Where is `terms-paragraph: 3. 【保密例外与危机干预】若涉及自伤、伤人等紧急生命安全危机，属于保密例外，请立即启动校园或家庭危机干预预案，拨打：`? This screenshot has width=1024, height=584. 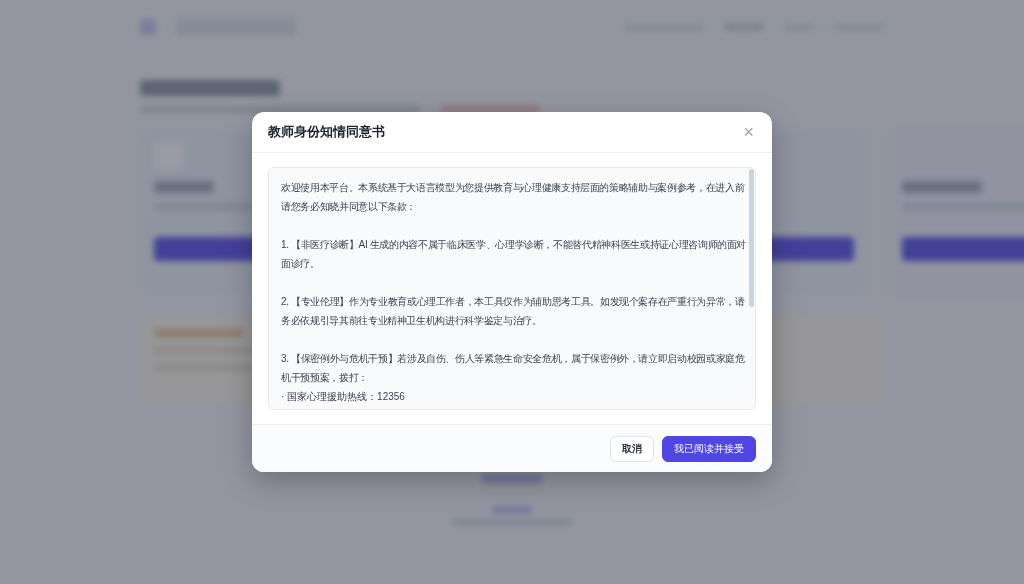
terms-paragraph: 3. 【保密例外与危机干预】若涉及自伤、伤人等紧急生命安全危机，属于保密例外，请立即启动校园或家庭危机干预预案，拨打： is located at coordinates (513, 368).